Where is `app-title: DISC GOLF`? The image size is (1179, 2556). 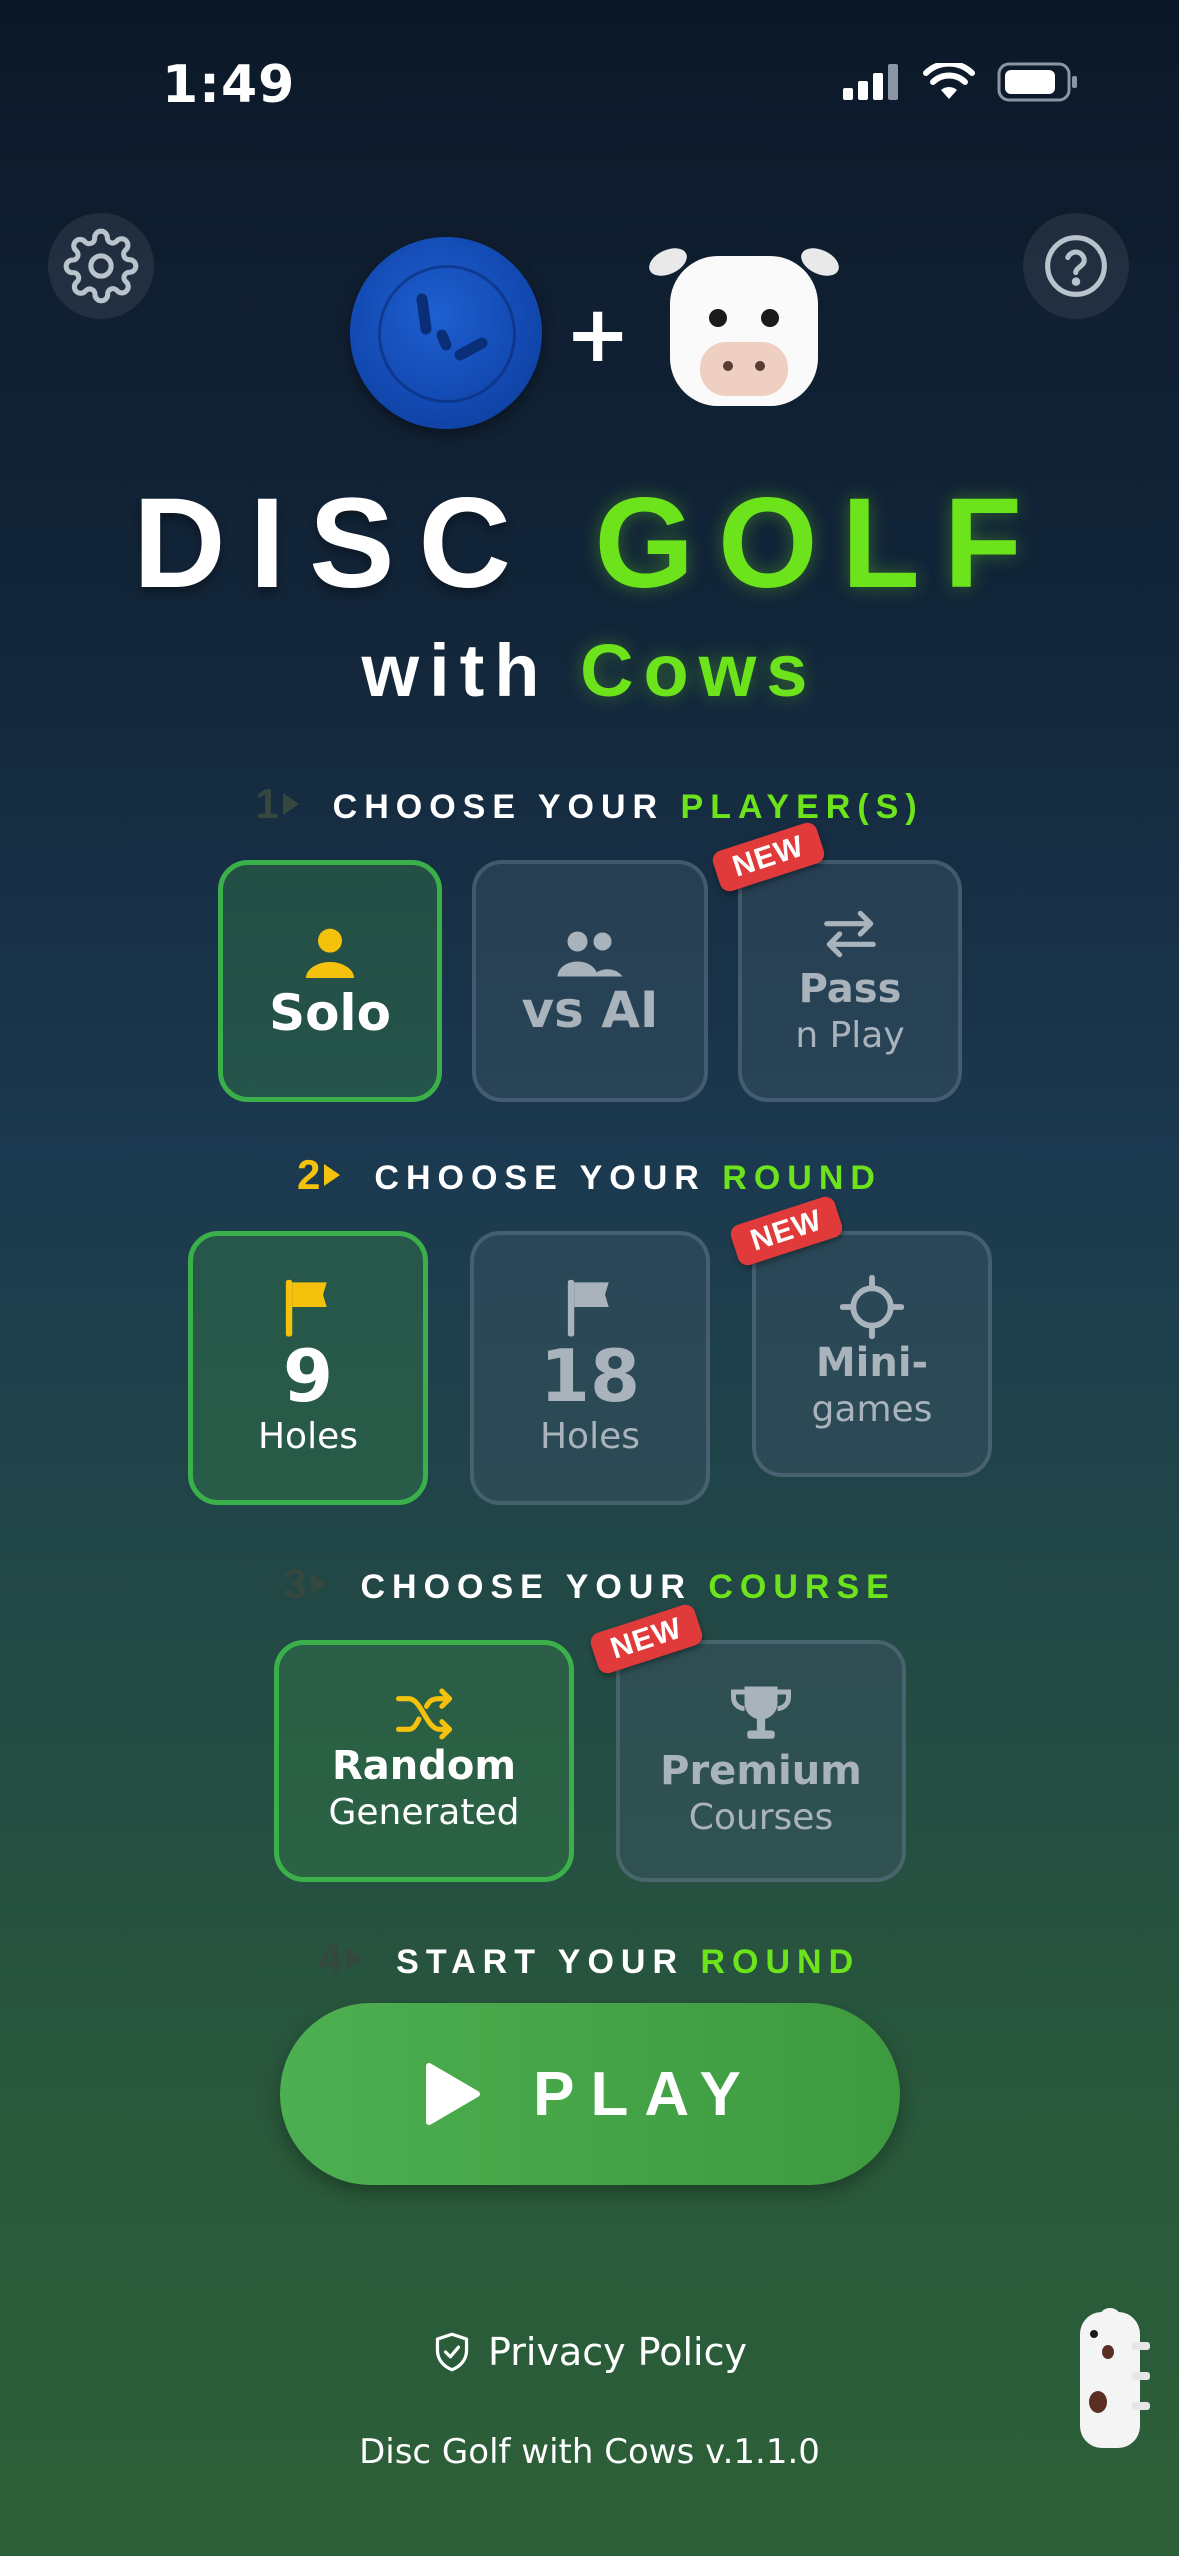
app-title: DISC GOLF is located at coordinates (589, 543).